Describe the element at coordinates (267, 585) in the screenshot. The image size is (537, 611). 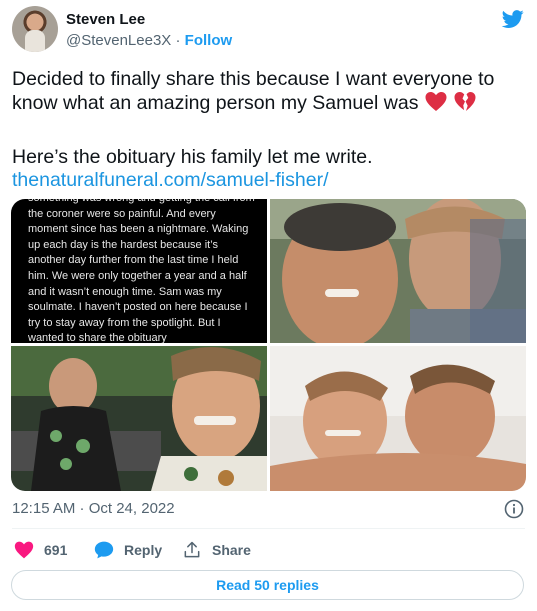
I see `read-replies-button: Read 50 replies` at that location.